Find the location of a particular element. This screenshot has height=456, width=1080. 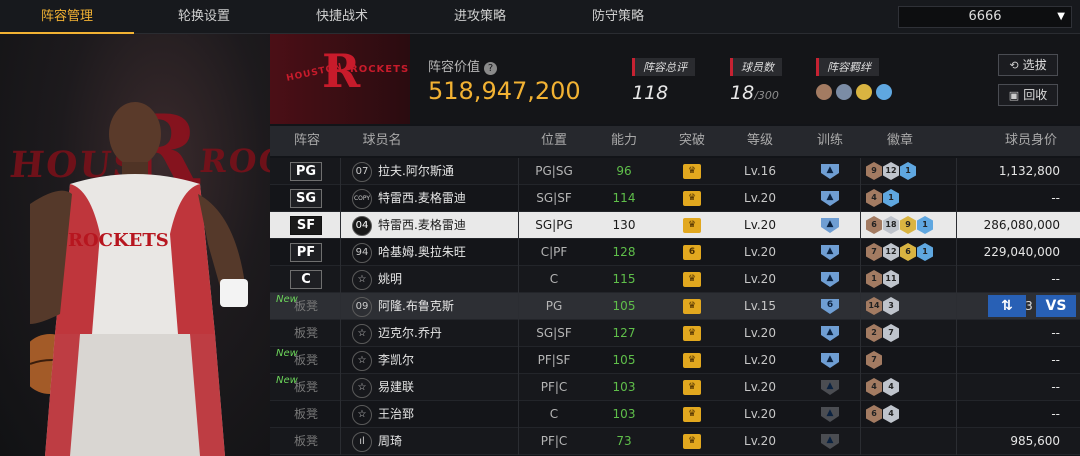

chemistry-bronze-icon is located at coordinates (824, 92).